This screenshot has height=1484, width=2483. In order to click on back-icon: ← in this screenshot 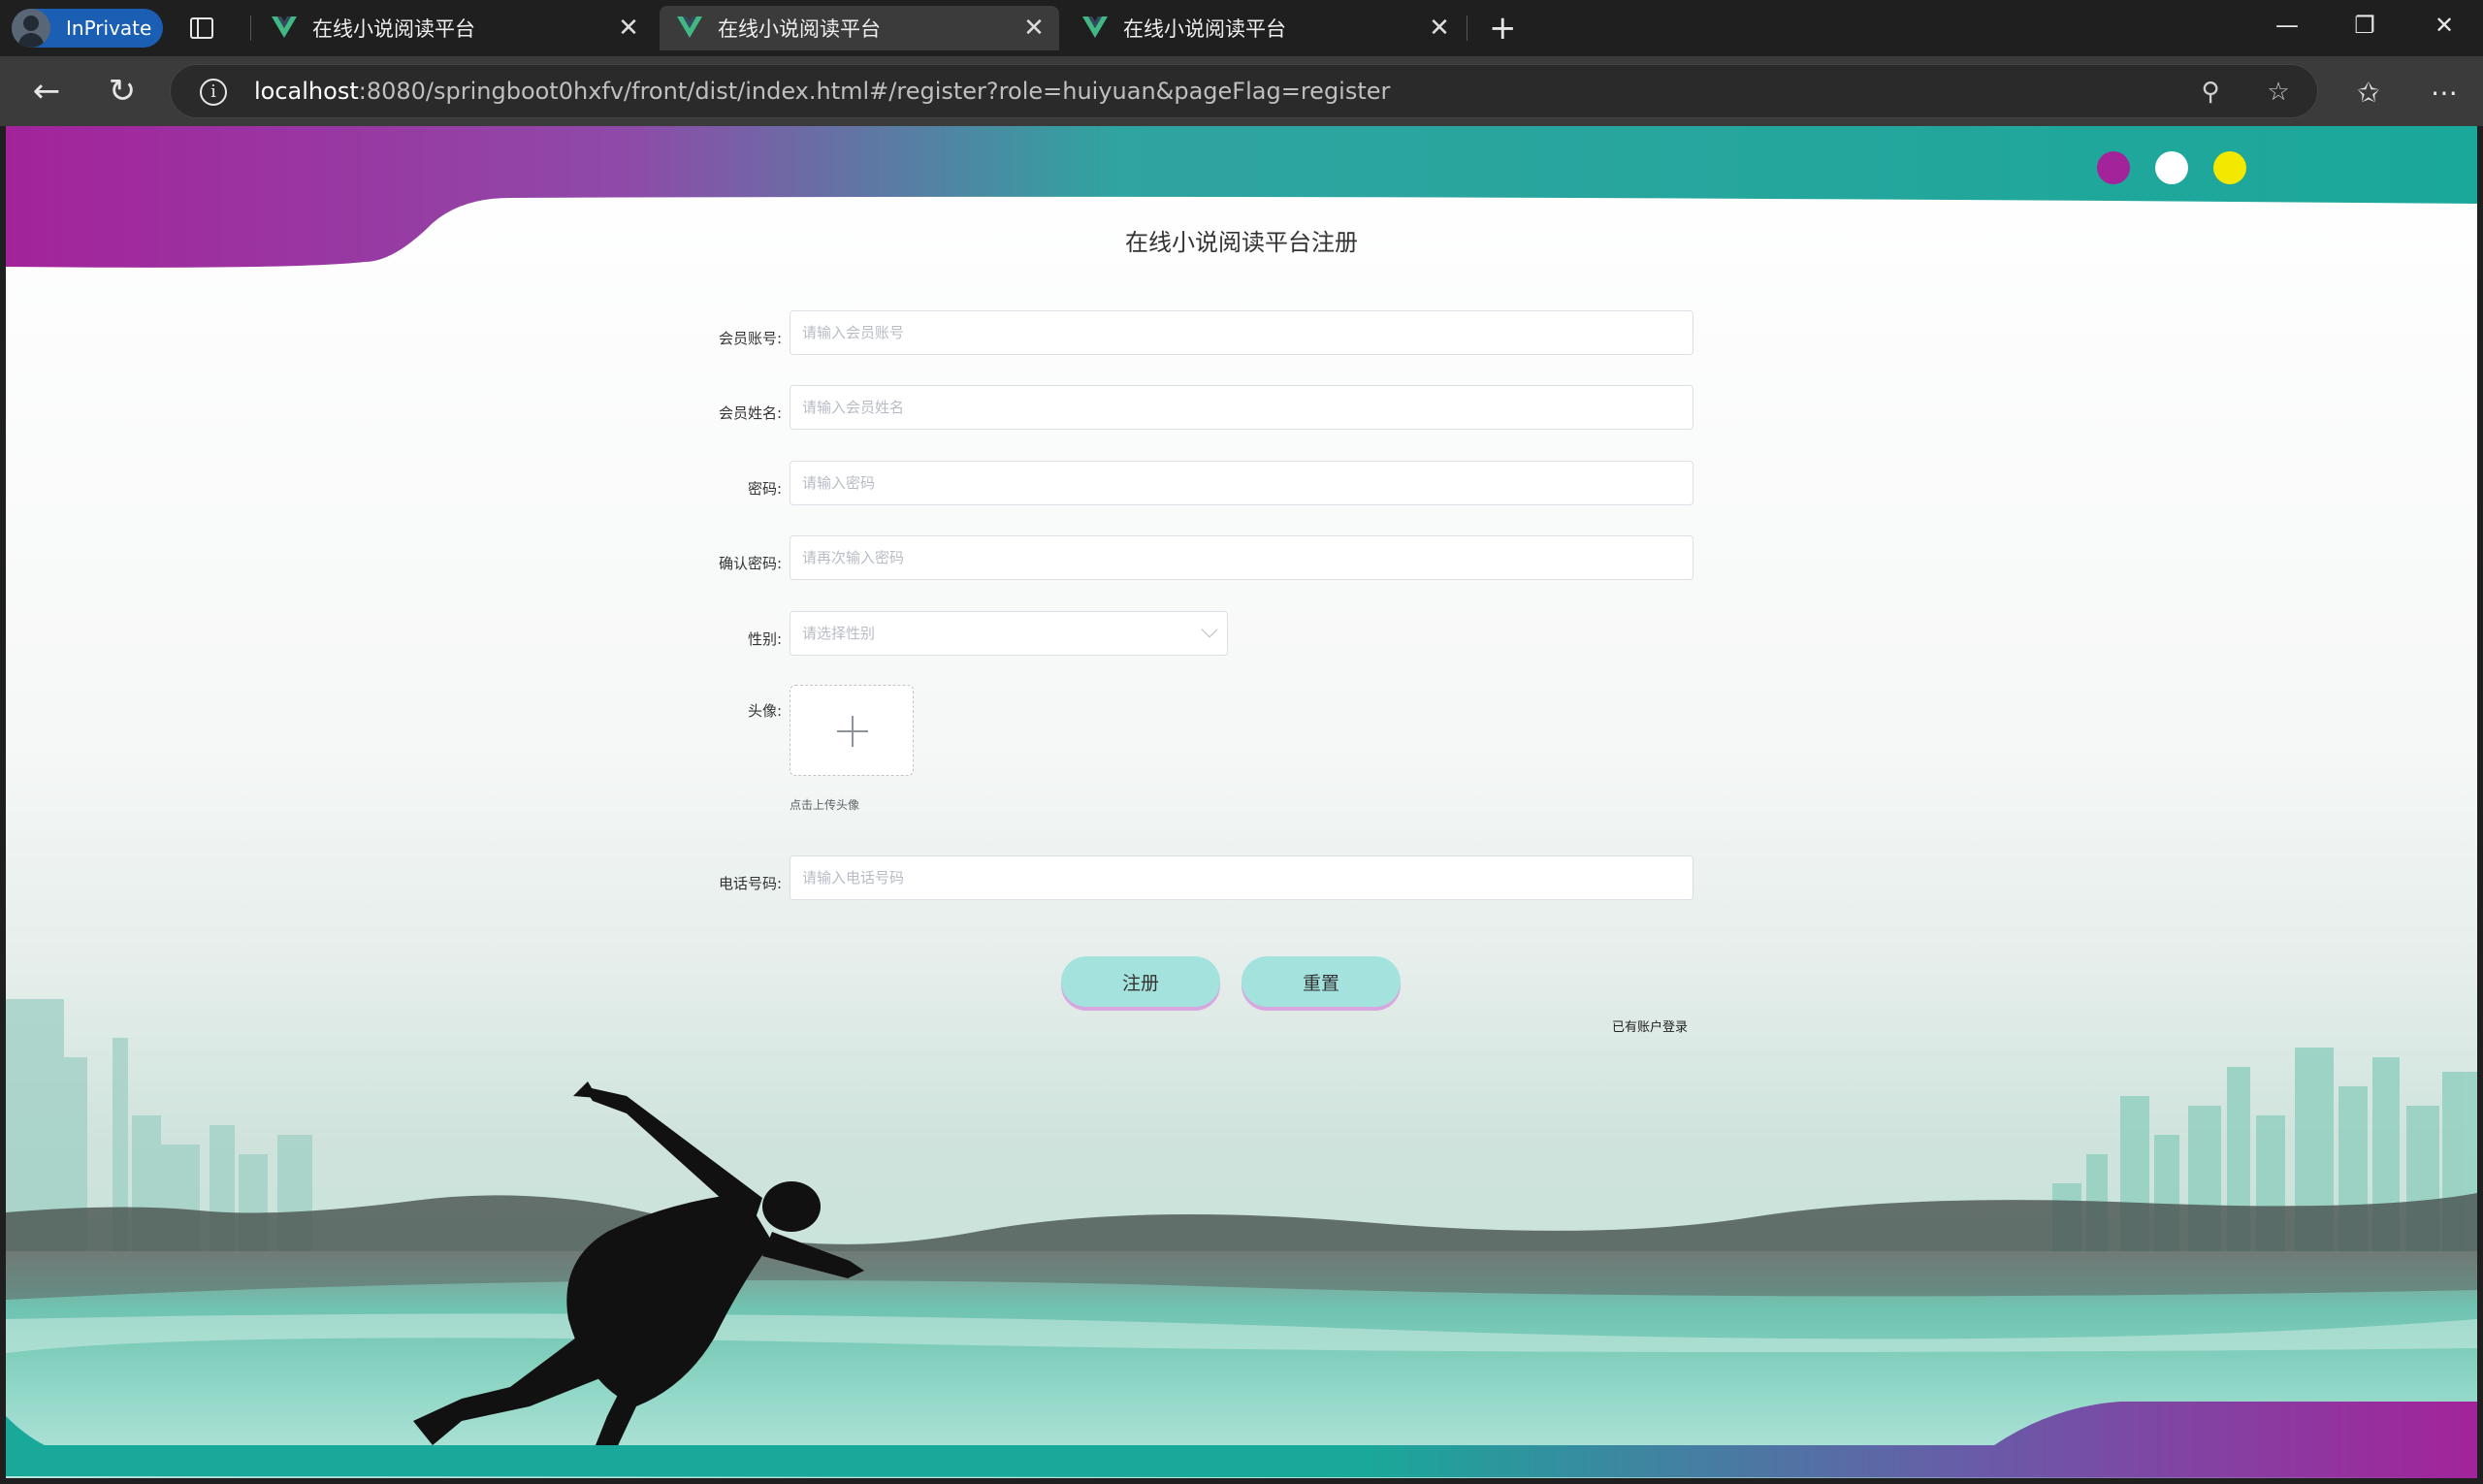, I will do `click(47, 91)`.